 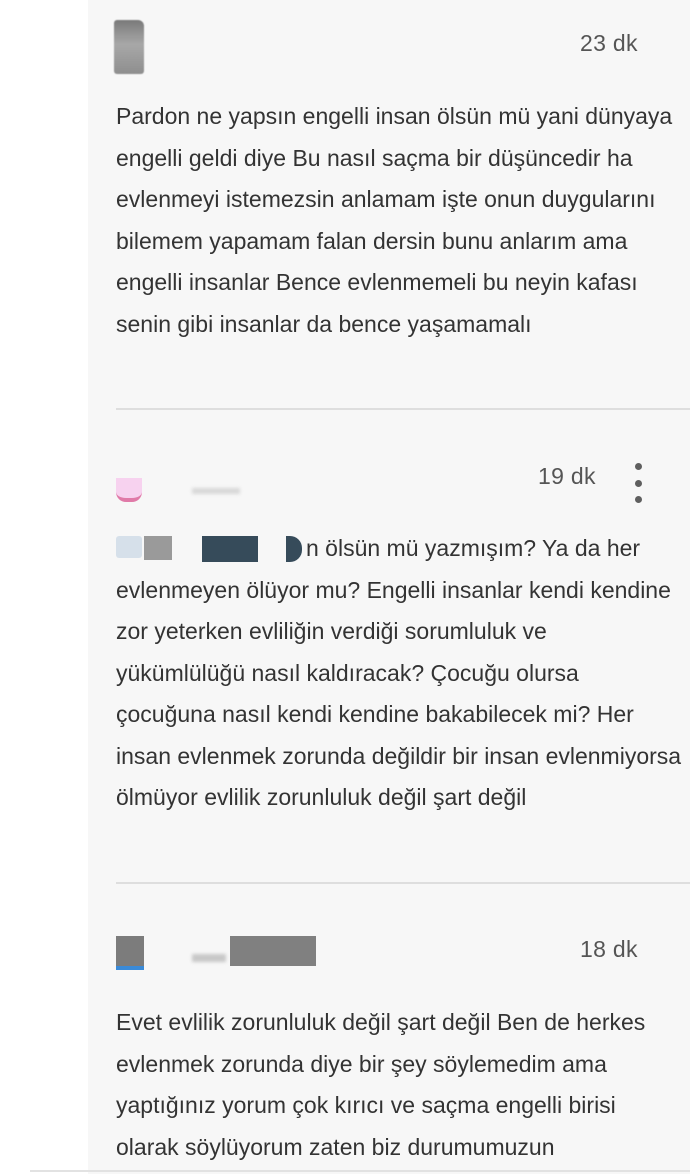 I want to click on left-gutter, so click(x=44, y=587).